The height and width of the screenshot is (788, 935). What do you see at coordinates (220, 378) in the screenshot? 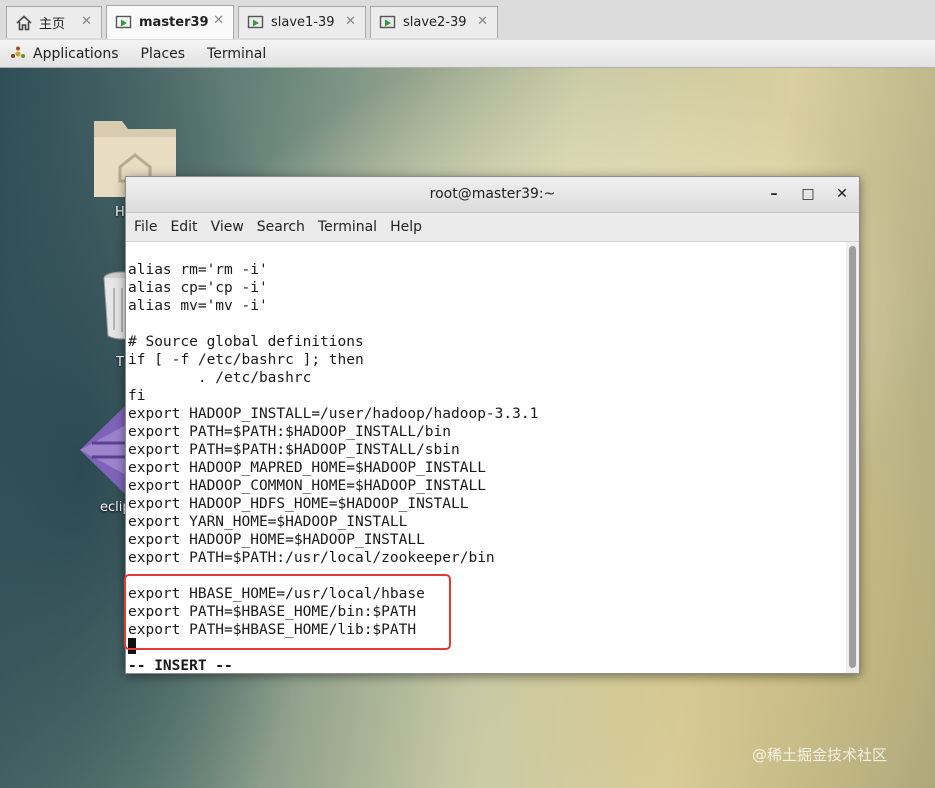
I see `terminal-line: . /etc/bashrc` at bounding box center [220, 378].